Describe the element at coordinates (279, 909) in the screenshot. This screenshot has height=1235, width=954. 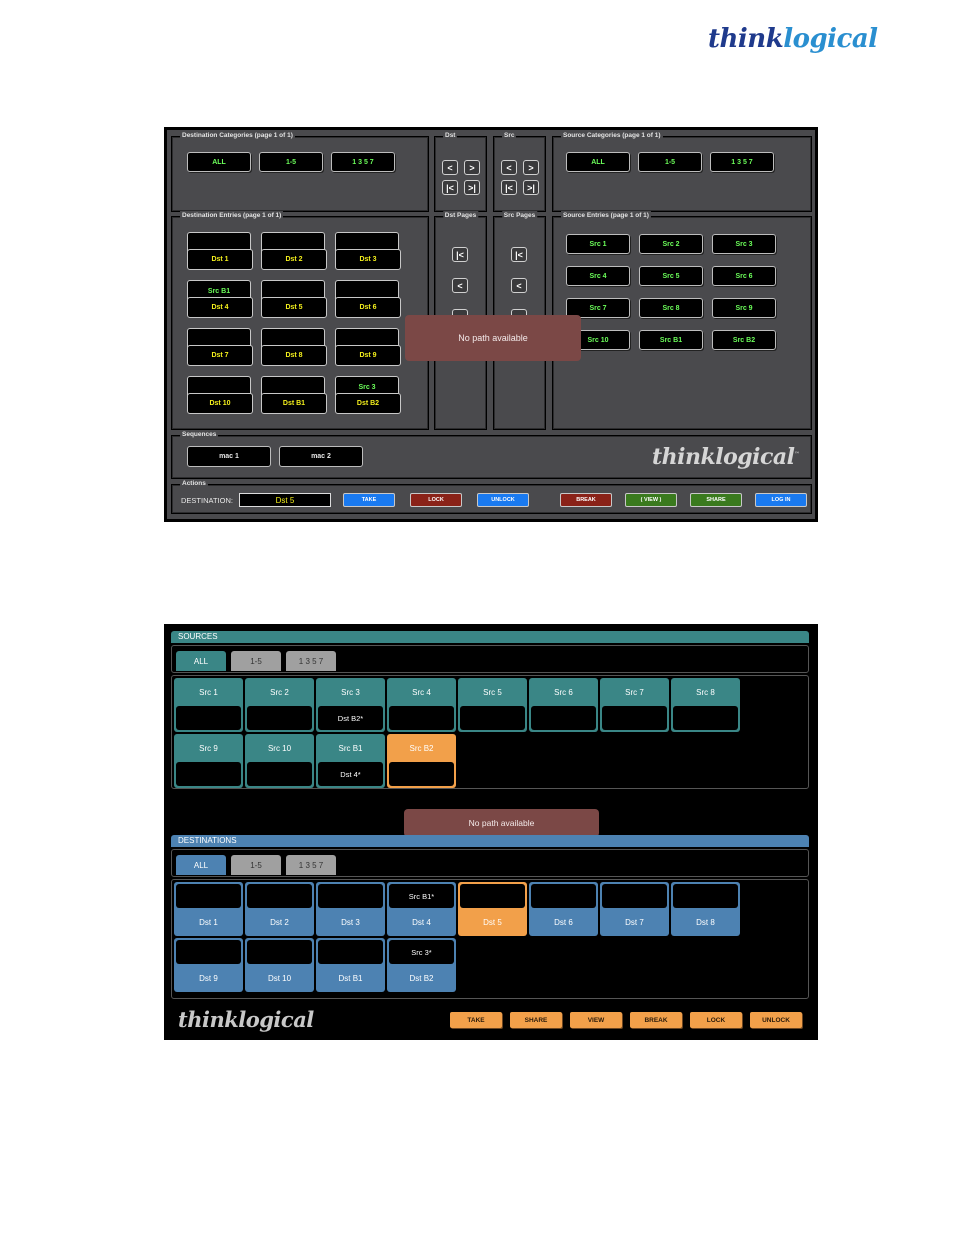
I see `destination-tile: Dst 2` at that location.